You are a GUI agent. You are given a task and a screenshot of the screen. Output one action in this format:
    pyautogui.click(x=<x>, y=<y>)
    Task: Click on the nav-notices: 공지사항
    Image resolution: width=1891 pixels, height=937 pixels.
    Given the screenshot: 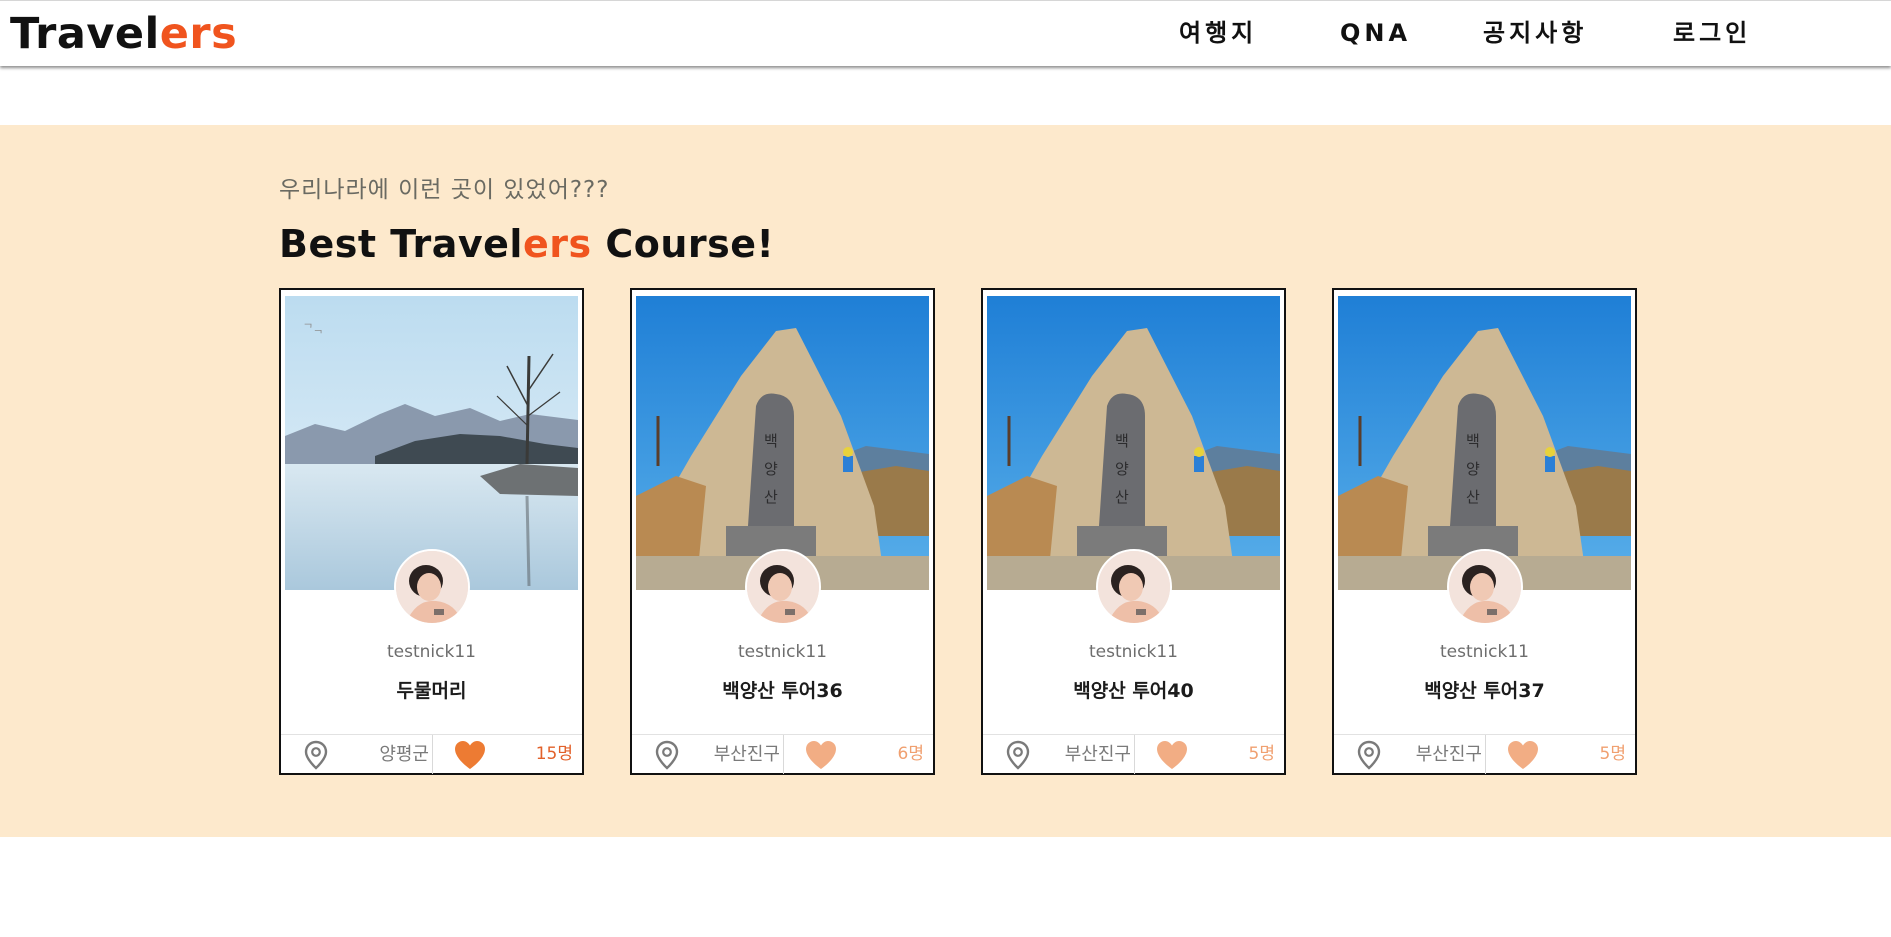 What is the action you would take?
    pyautogui.click(x=1535, y=33)
    